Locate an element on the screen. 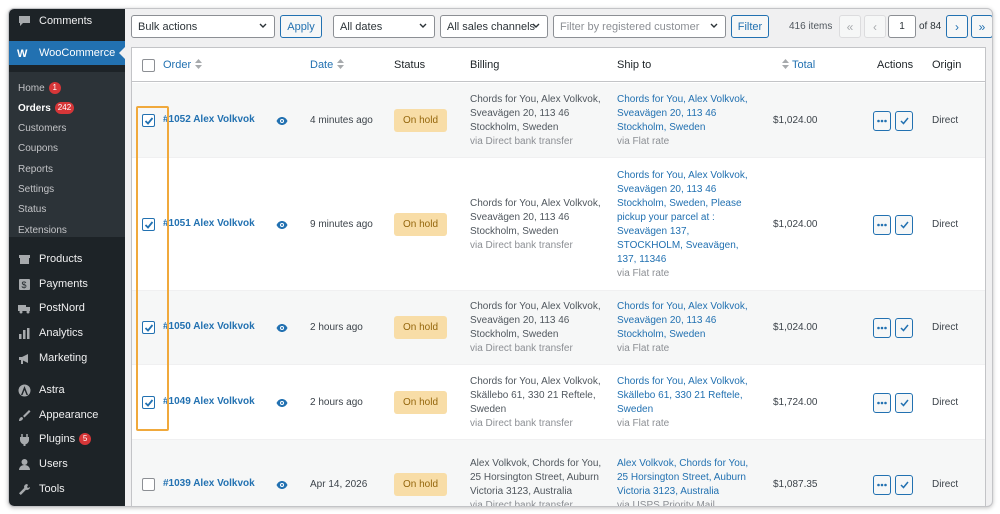 The image size is (1000, 514). order-column-header: Order is located at coordinates (183, 65).